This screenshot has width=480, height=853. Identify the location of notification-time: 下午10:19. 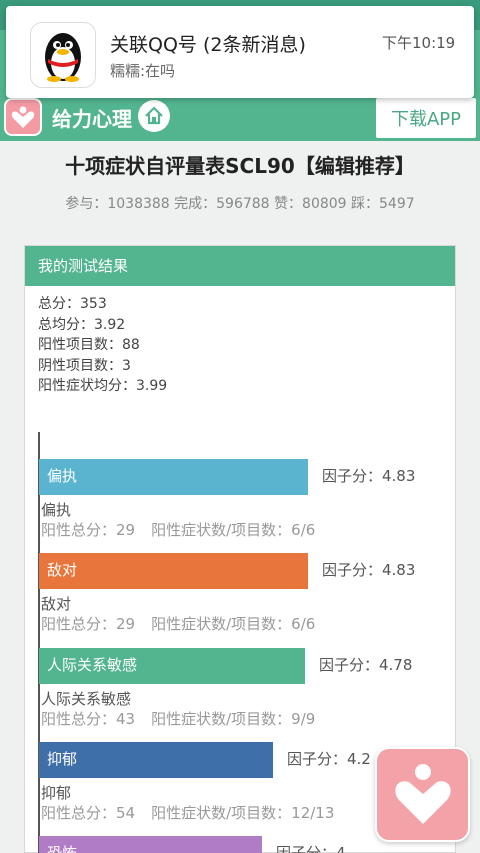
(419, 43).